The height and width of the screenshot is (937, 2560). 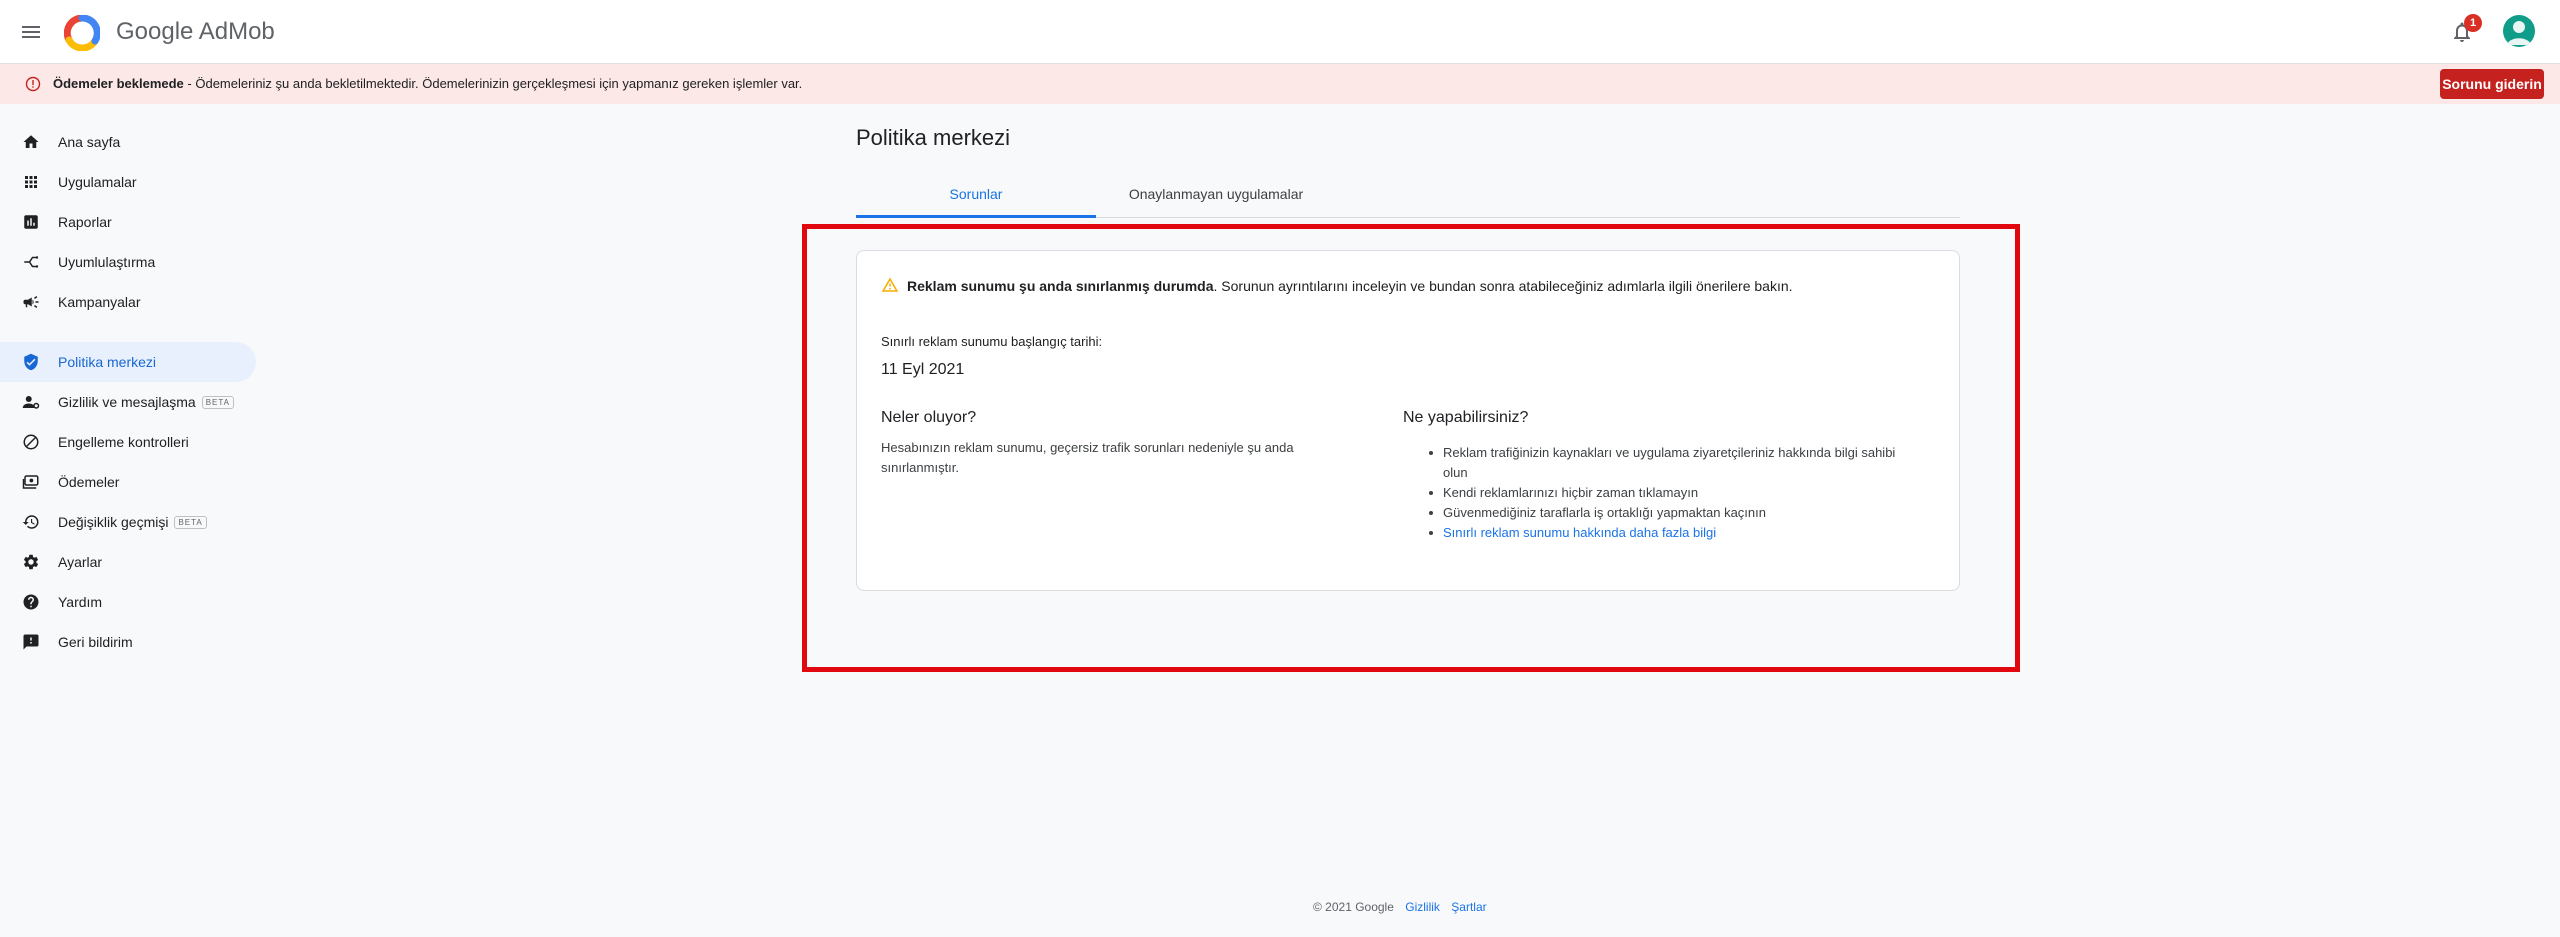 I want to click on sidebar-item-label: Uyumlulaştırma, so click(x=107, y=262).